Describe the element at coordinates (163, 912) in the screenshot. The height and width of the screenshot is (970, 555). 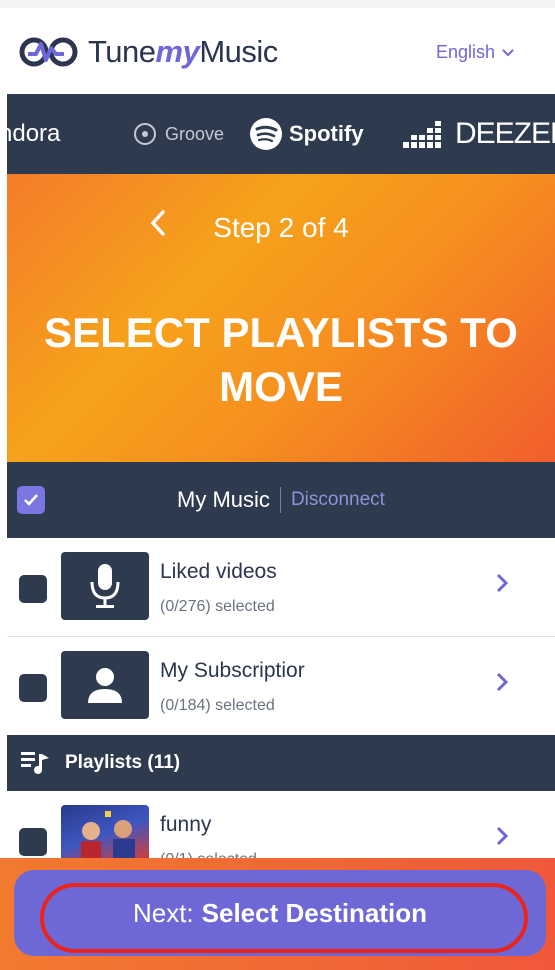
I see `next-button-prefix: Next:` at that location.